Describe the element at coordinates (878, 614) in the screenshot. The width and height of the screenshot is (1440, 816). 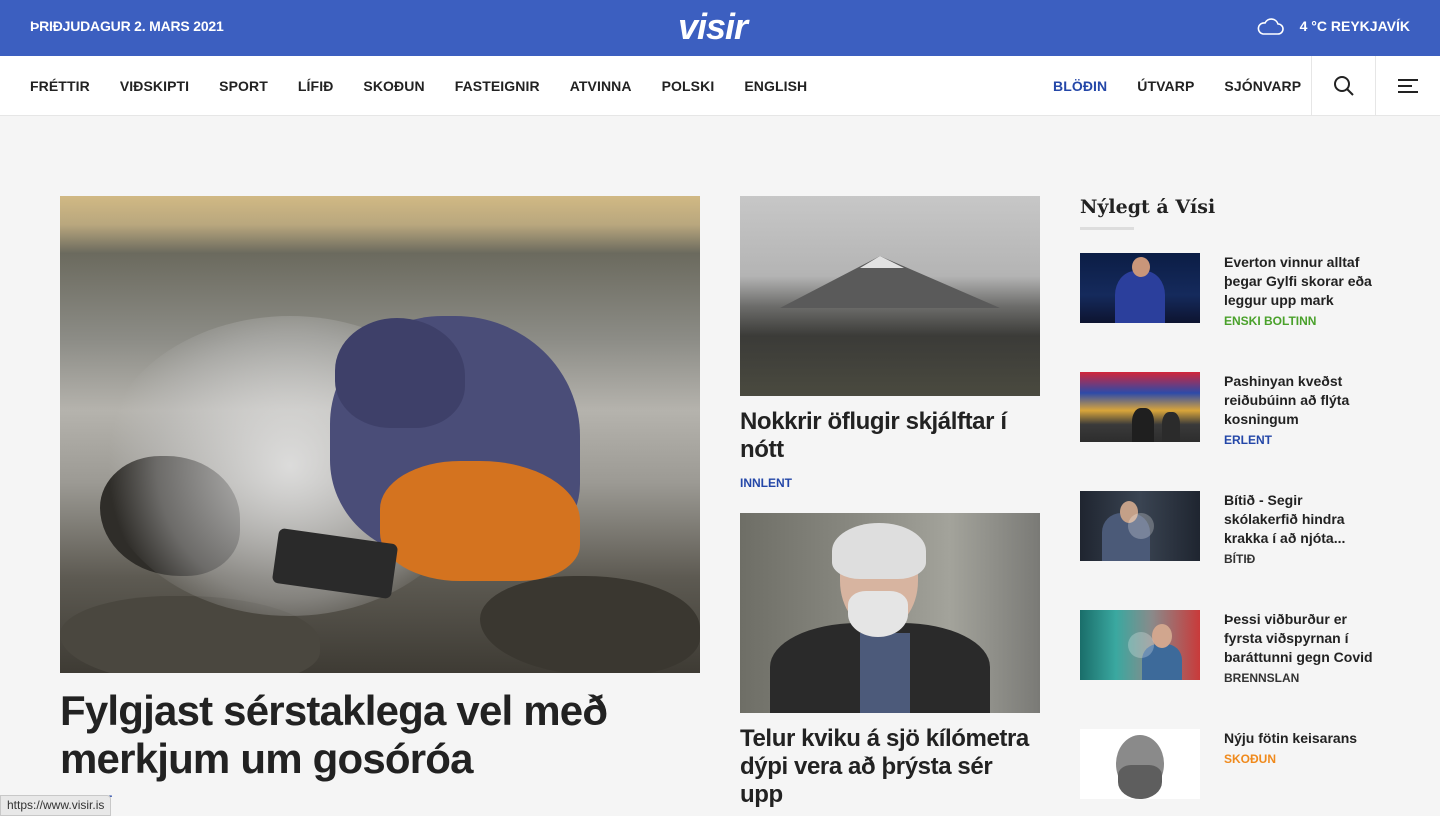
I see `man-beard` at that location.